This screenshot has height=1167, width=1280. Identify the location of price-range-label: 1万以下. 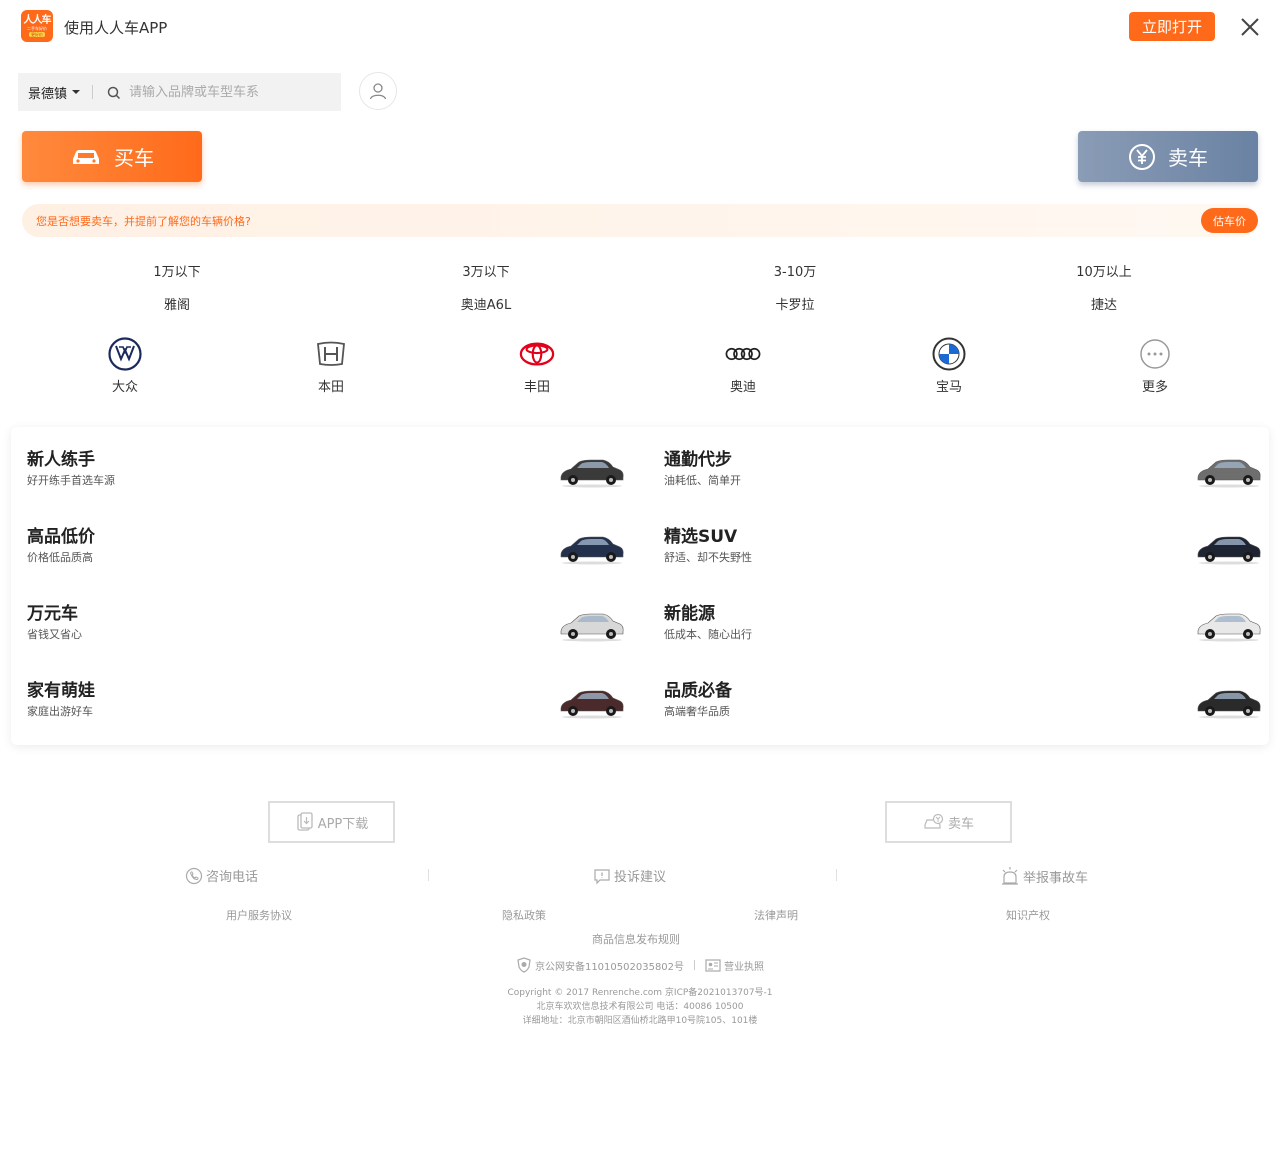
(177, 270).